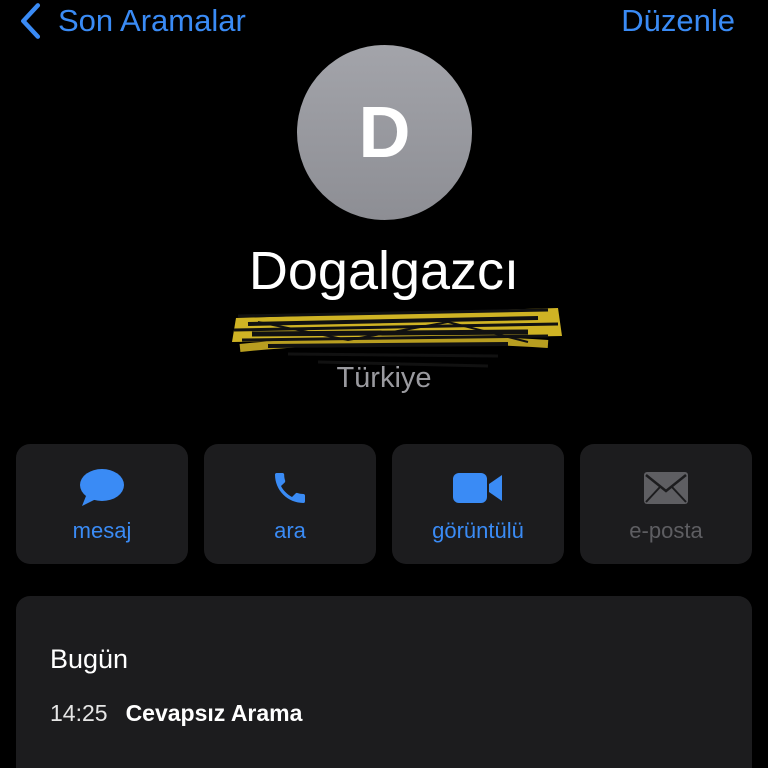  I want to click on envelope-icon, so click(666, 488).